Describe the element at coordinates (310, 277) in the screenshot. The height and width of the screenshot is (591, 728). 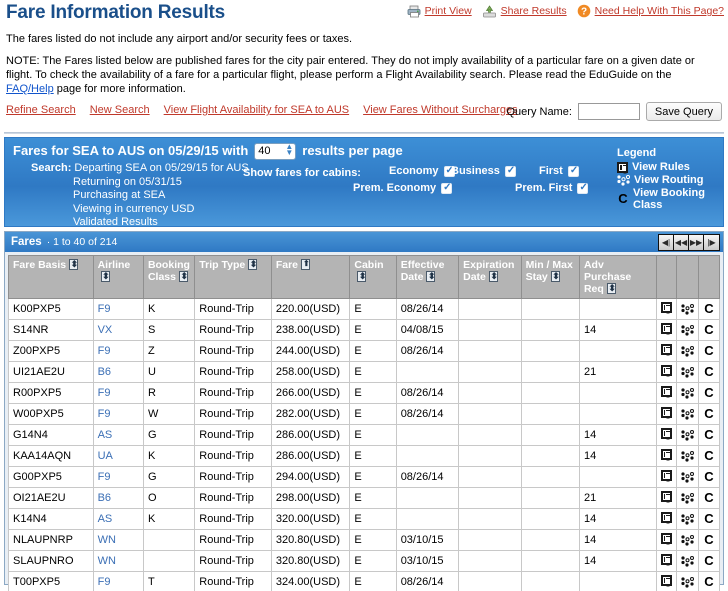
I see `column-header-fare: Fare` at that location.